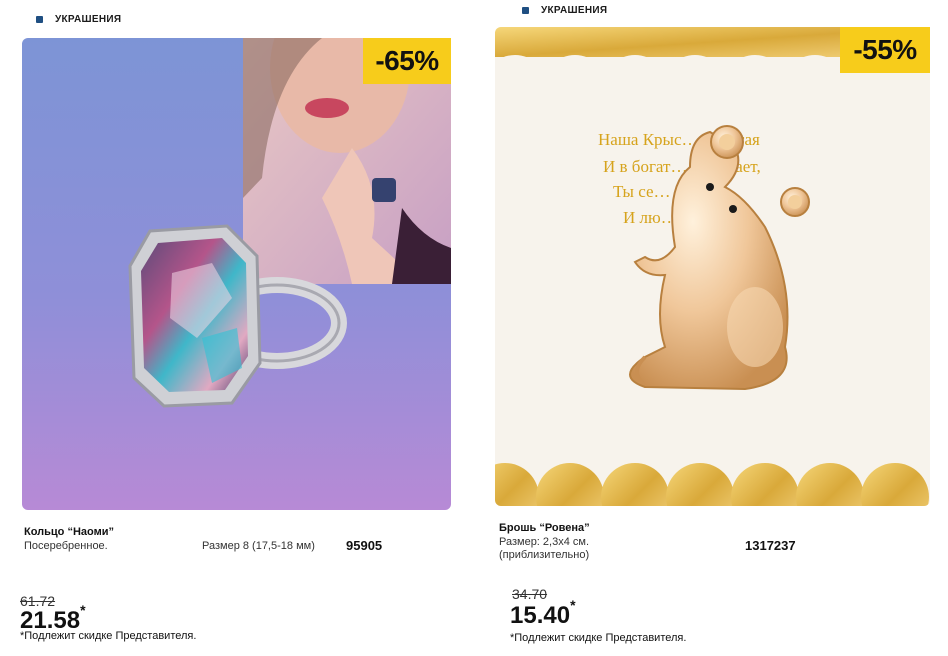 The image size is (948, 656). Describe the element at coordinates (598, 638) in the screenshot. I see `representative-note-right: *Подлежит скидке Представителя.` at that location.